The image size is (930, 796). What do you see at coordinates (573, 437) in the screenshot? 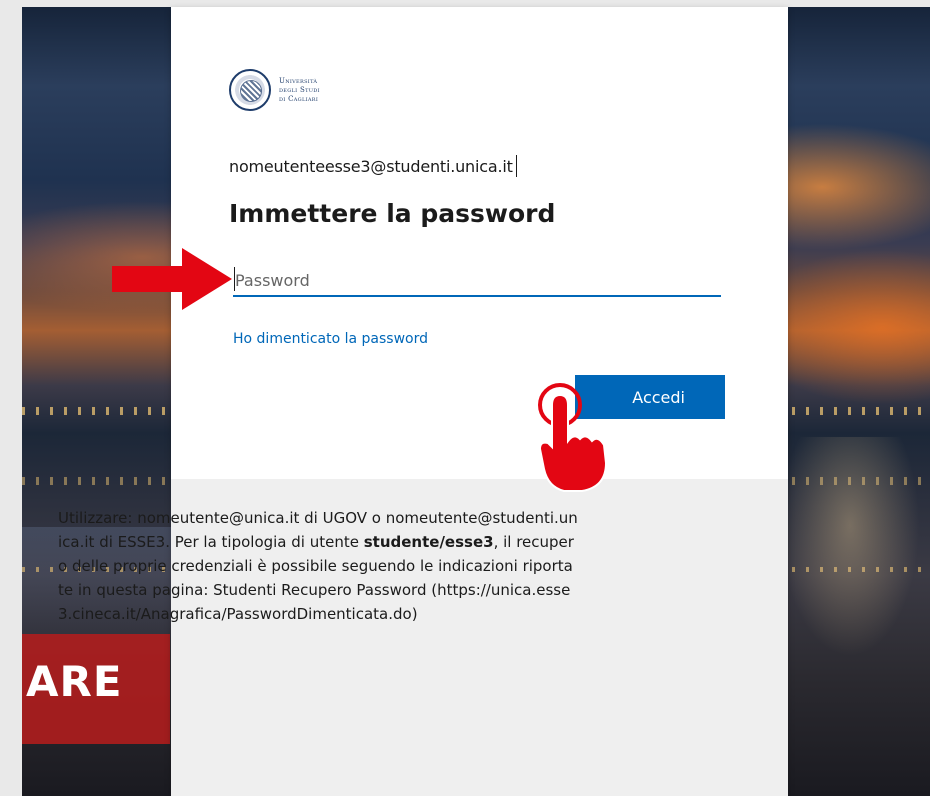
I see `pointing-hand-icon` at bounding box center [573, 437].